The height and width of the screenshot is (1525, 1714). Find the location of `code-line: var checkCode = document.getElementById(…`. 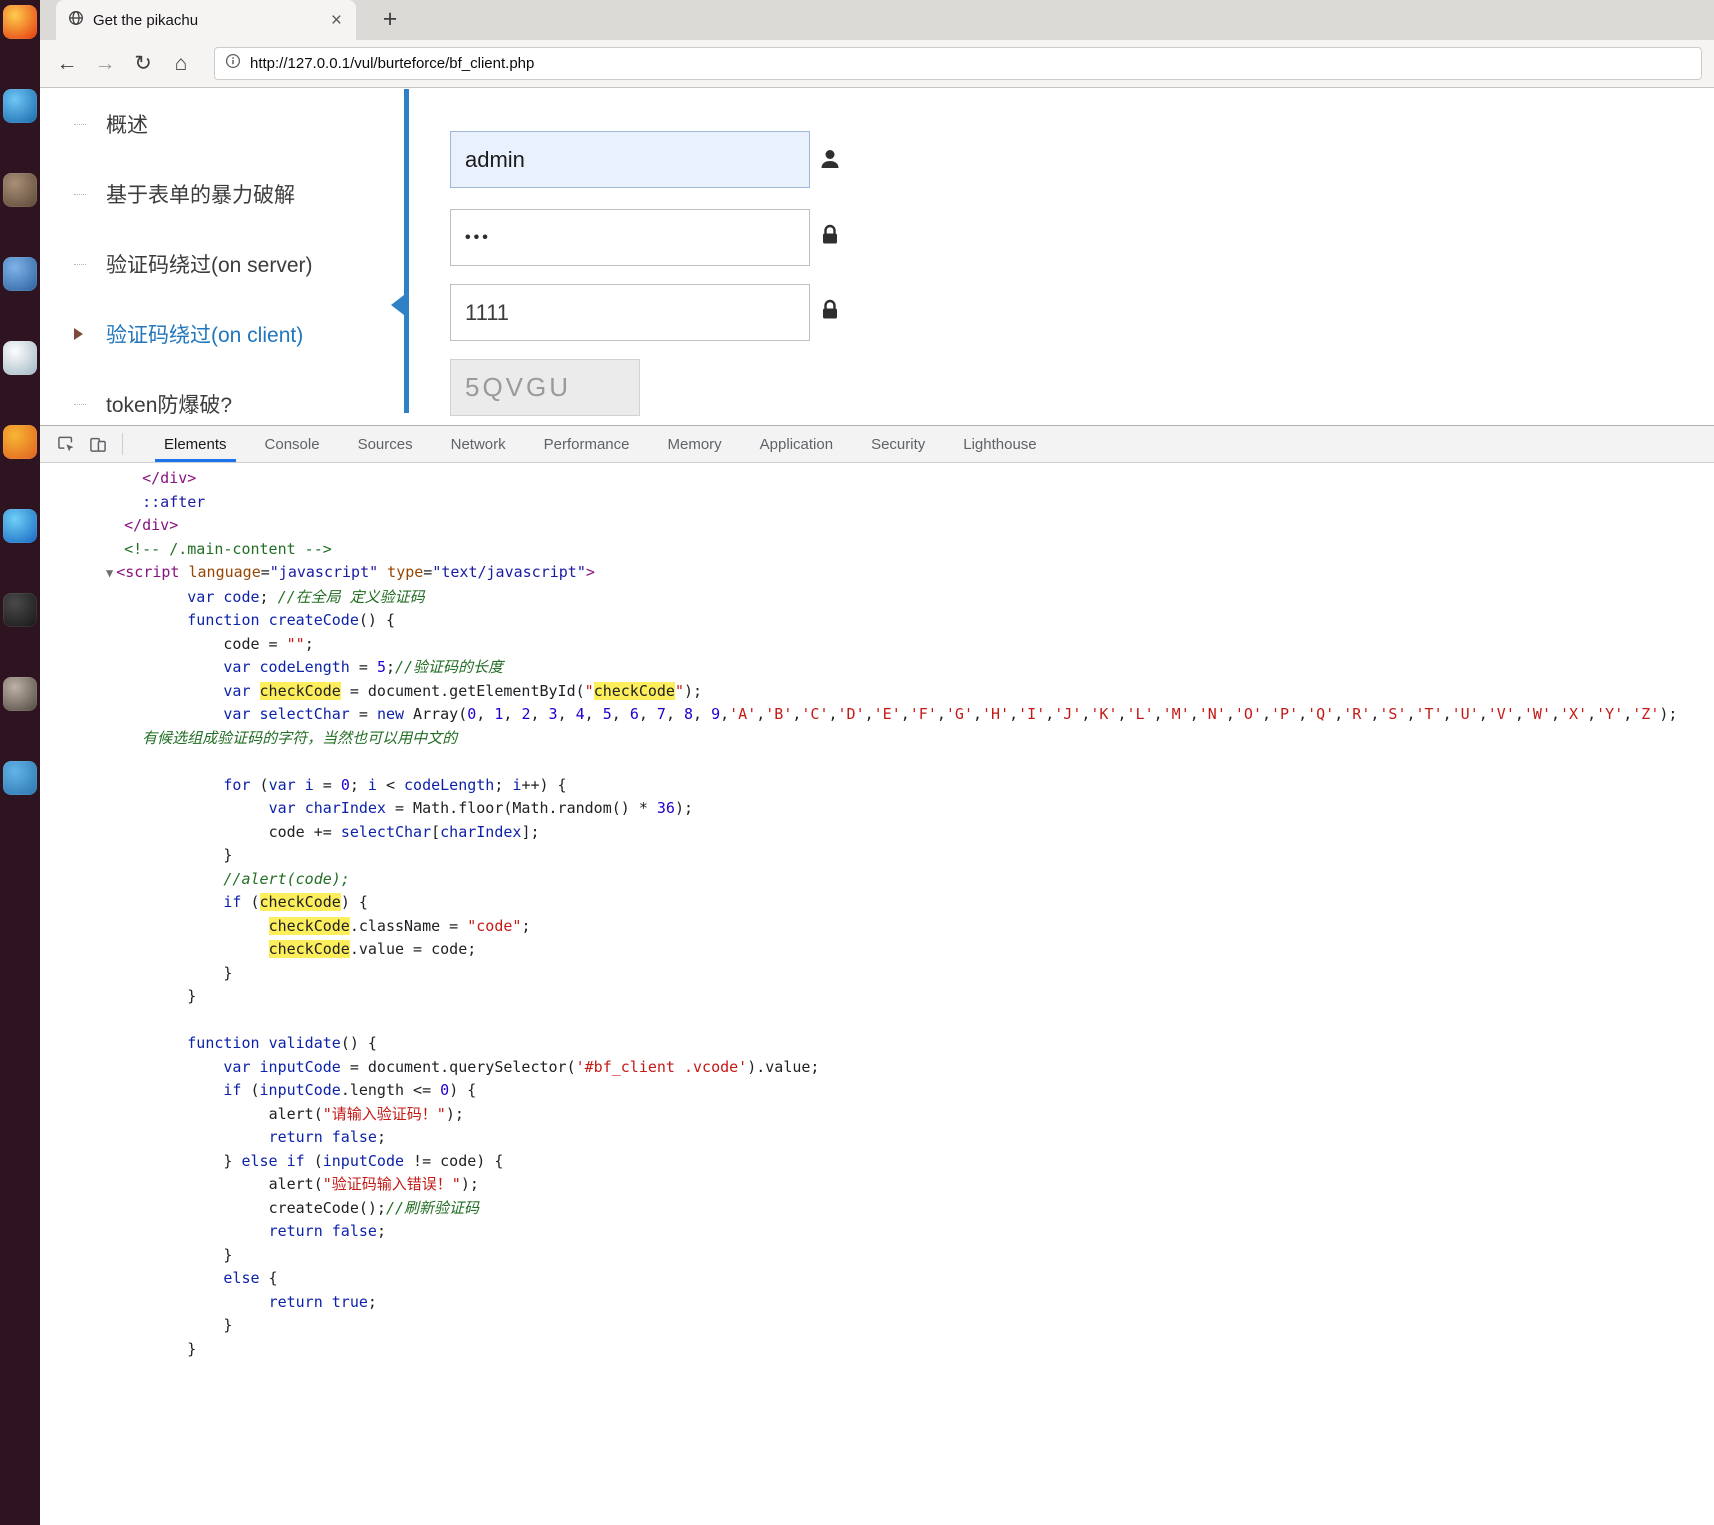

code-line: var checkCode = document.getElementById(… is located at coordinates (910, 692).